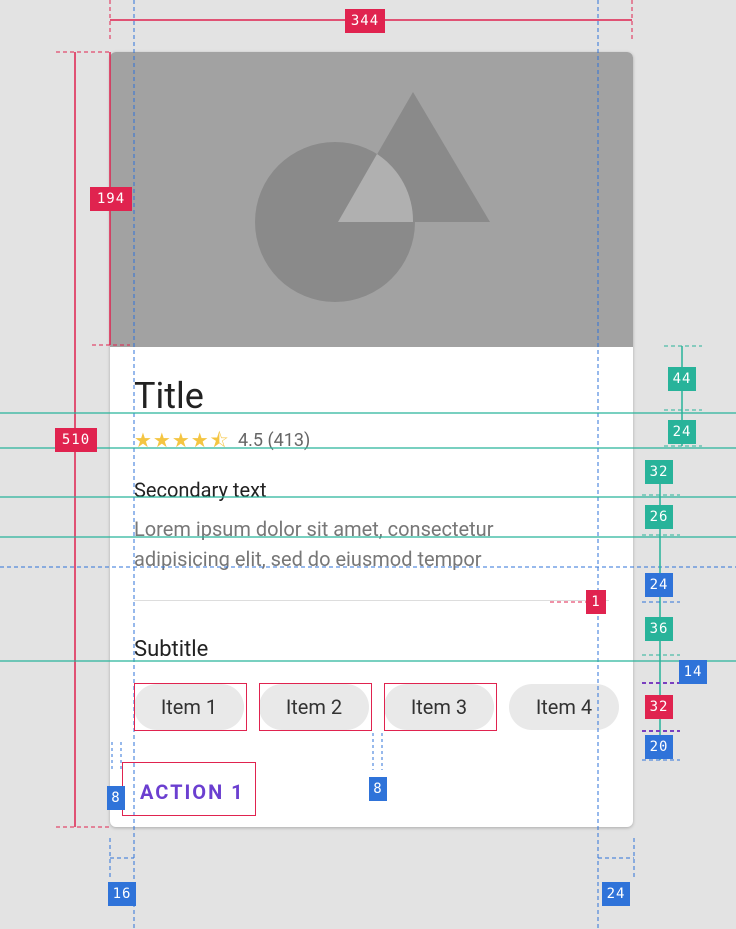  I want to click on card-height-badge: 510, so click(76, 440).